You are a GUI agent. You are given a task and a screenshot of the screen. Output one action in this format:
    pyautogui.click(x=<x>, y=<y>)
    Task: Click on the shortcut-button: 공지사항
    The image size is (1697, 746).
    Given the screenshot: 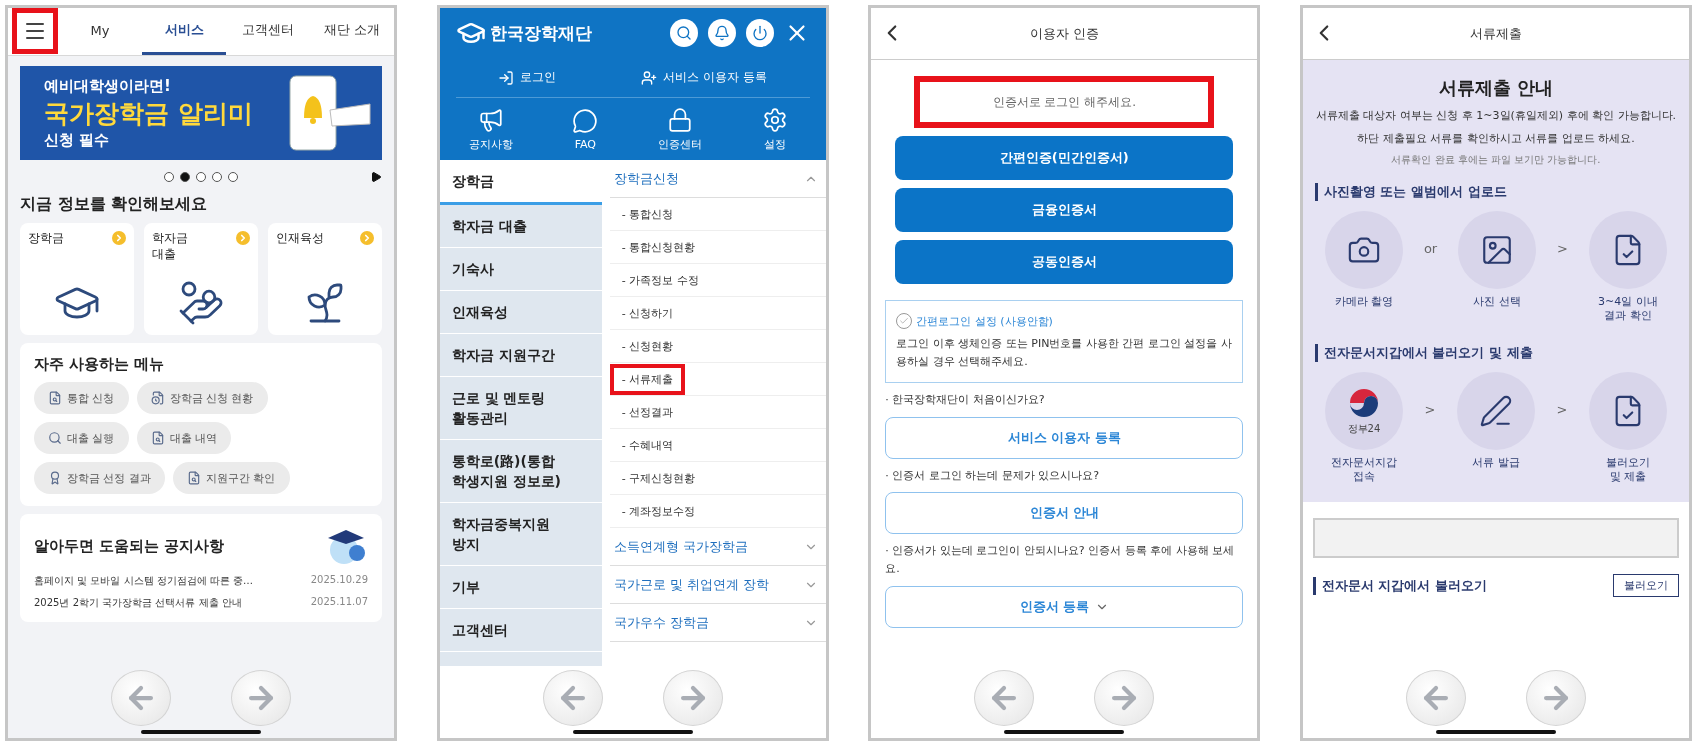 What is the action you would take?
    pyautogui.click(x=490, y=129)
    